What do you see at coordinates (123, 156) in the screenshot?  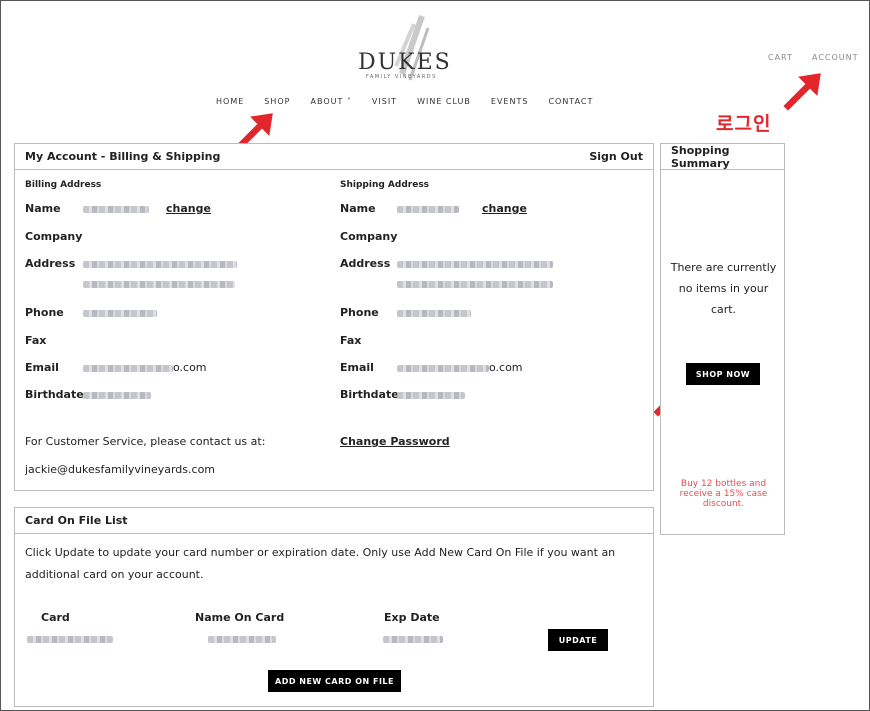 I see `account-panel-title: My Account - Billing & Shipping` at bounding box center [123, 156].